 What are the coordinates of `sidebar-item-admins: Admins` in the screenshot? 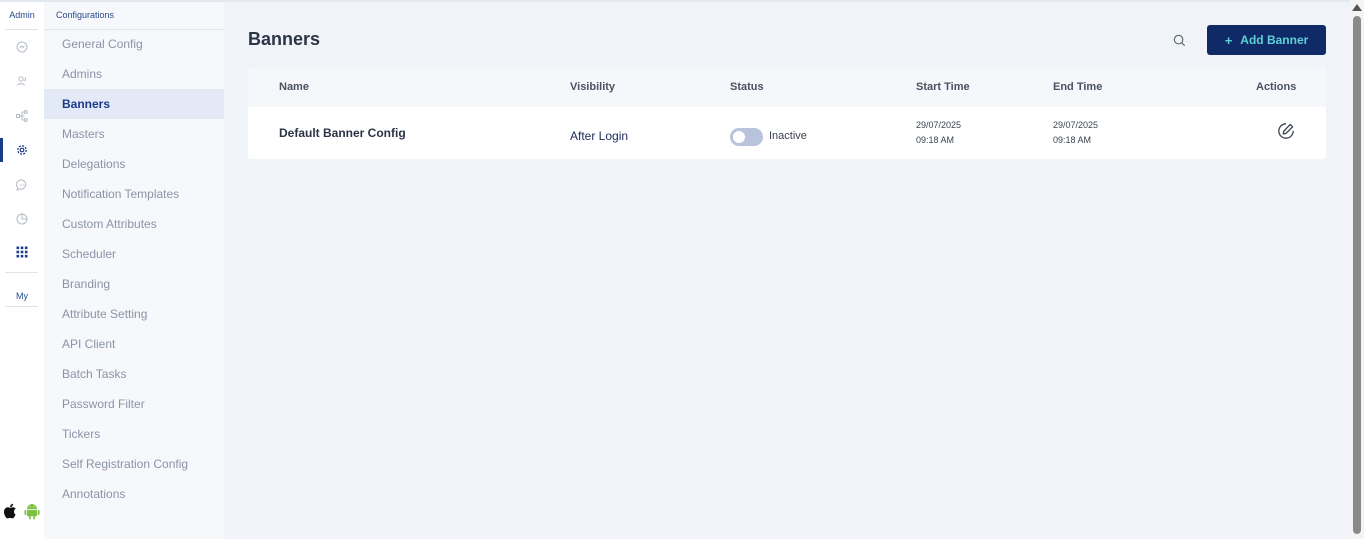 It's located at (134, 74).